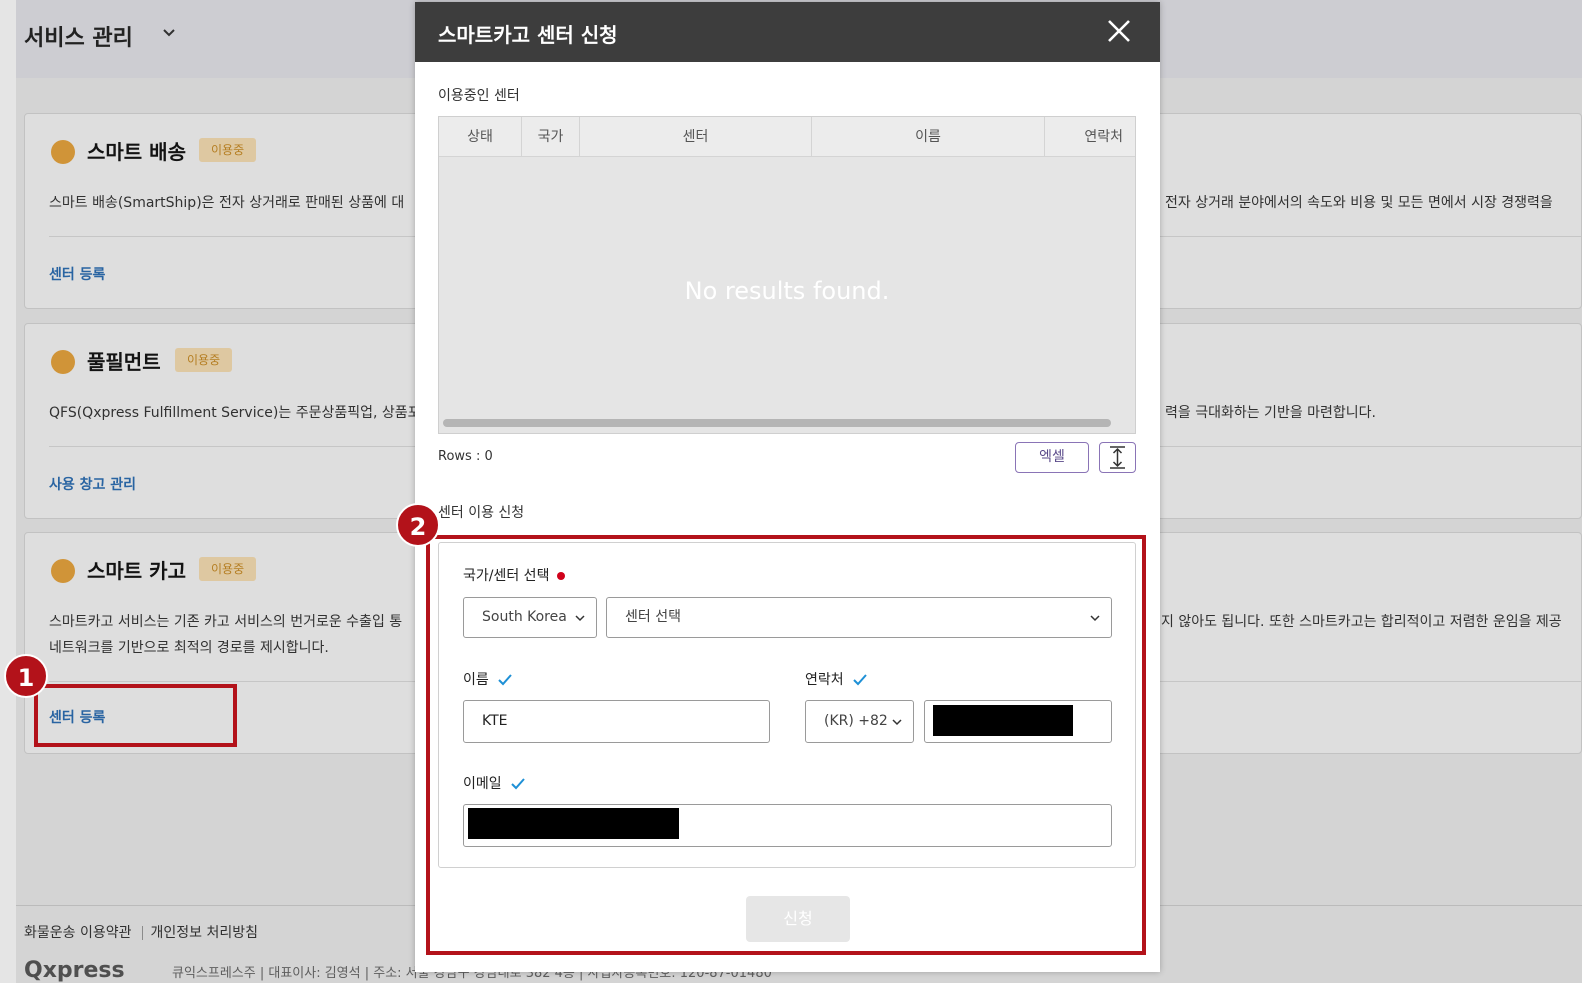 Image resolution: width=1582 pixels, height=983 pixels. I want to click on column-header-contact: 연락처, so click(1090, 137).